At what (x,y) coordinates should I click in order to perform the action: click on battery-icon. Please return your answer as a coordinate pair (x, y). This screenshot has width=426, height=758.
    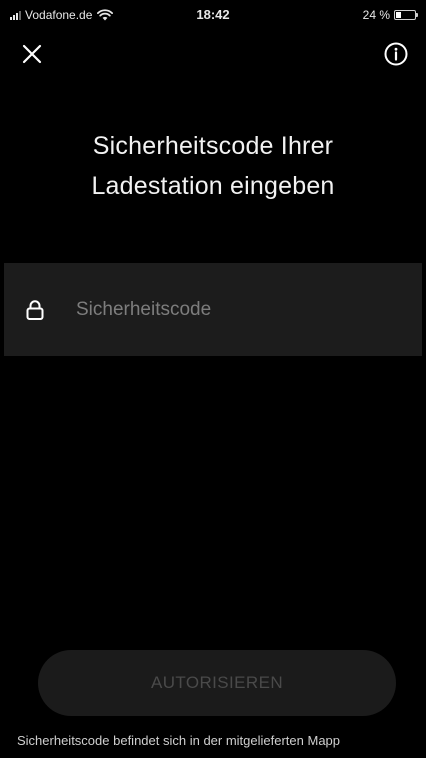
    Looking at the image, I should click on (406, 15).